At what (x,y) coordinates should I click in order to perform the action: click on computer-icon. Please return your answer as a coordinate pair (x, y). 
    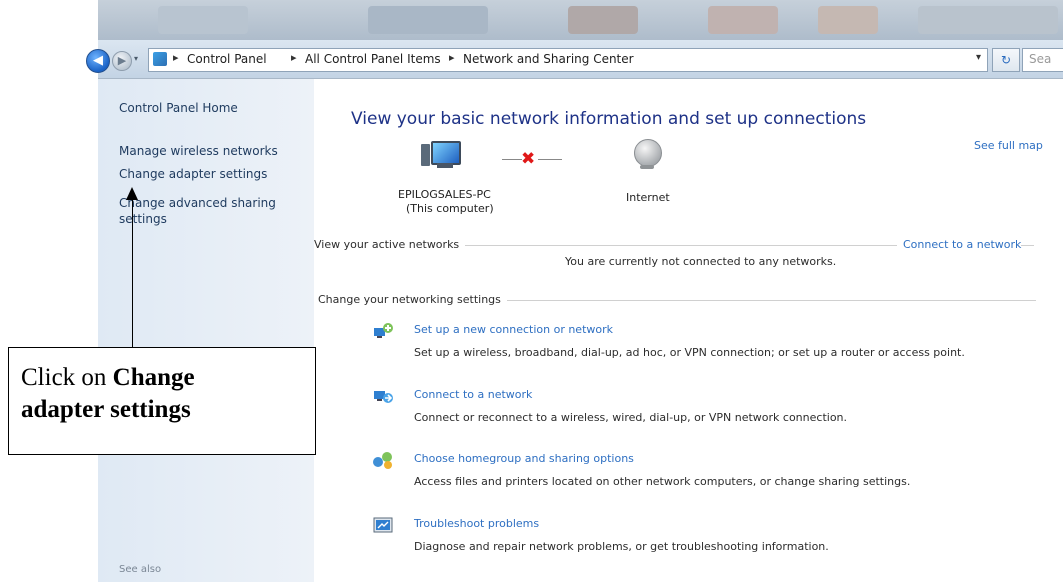
    Looking at the image, I should click on (441, 155).